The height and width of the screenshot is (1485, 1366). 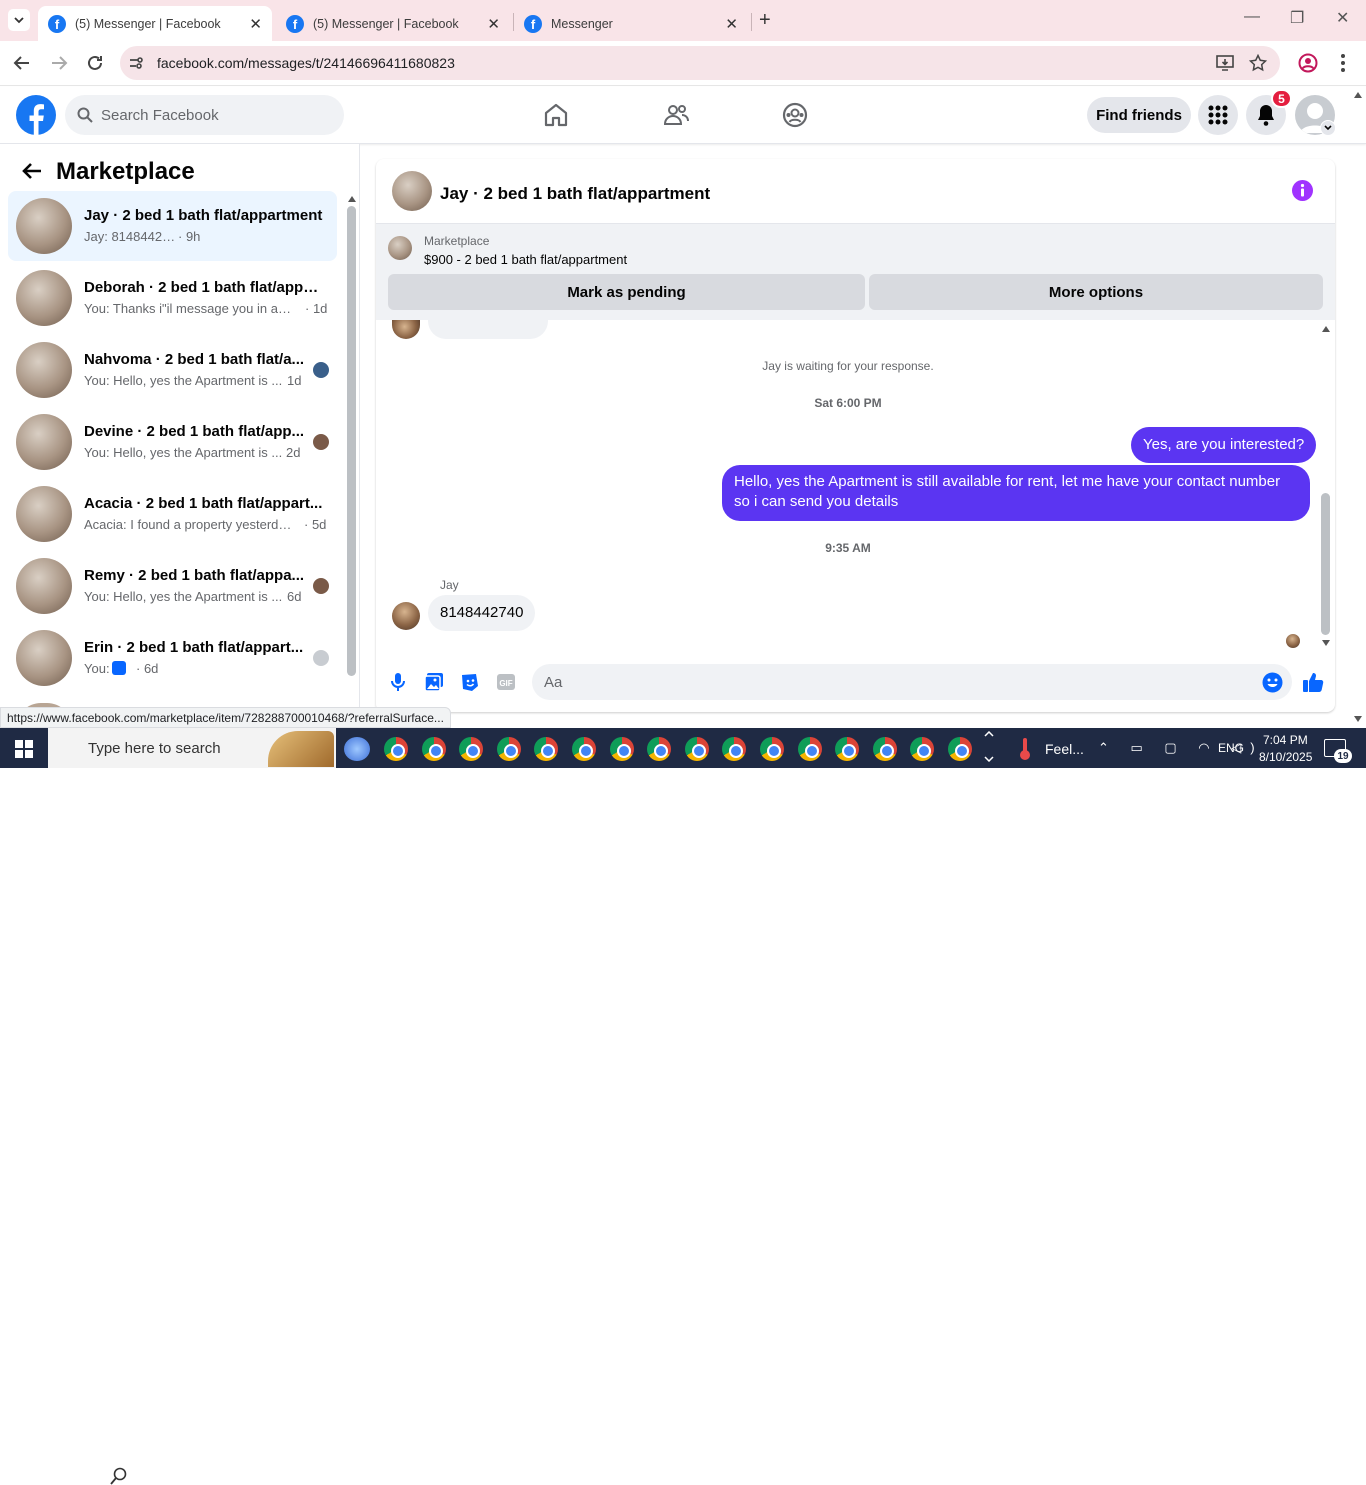 What do you see at coordinates (147, 668) in the screenshot?
I see `conversation-time: · 6d` at bounding box center [147, 668].